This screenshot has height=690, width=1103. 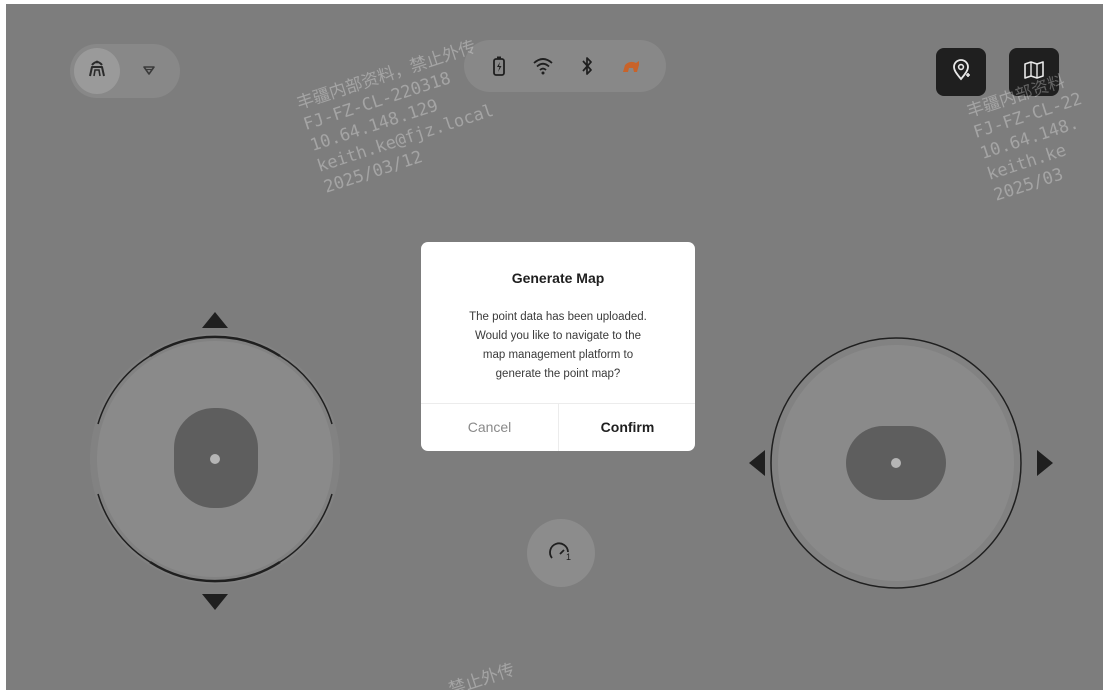 I want to click on location-add-icon, so click(x=961, y=72).